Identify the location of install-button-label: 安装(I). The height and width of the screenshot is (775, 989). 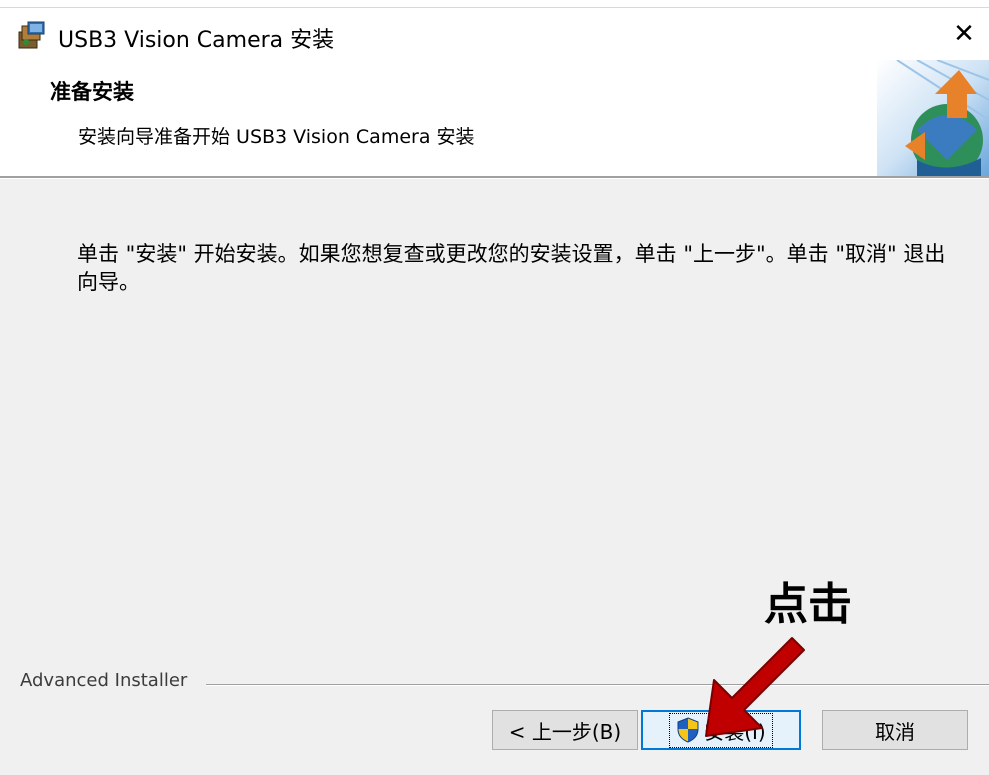
(735, 731).